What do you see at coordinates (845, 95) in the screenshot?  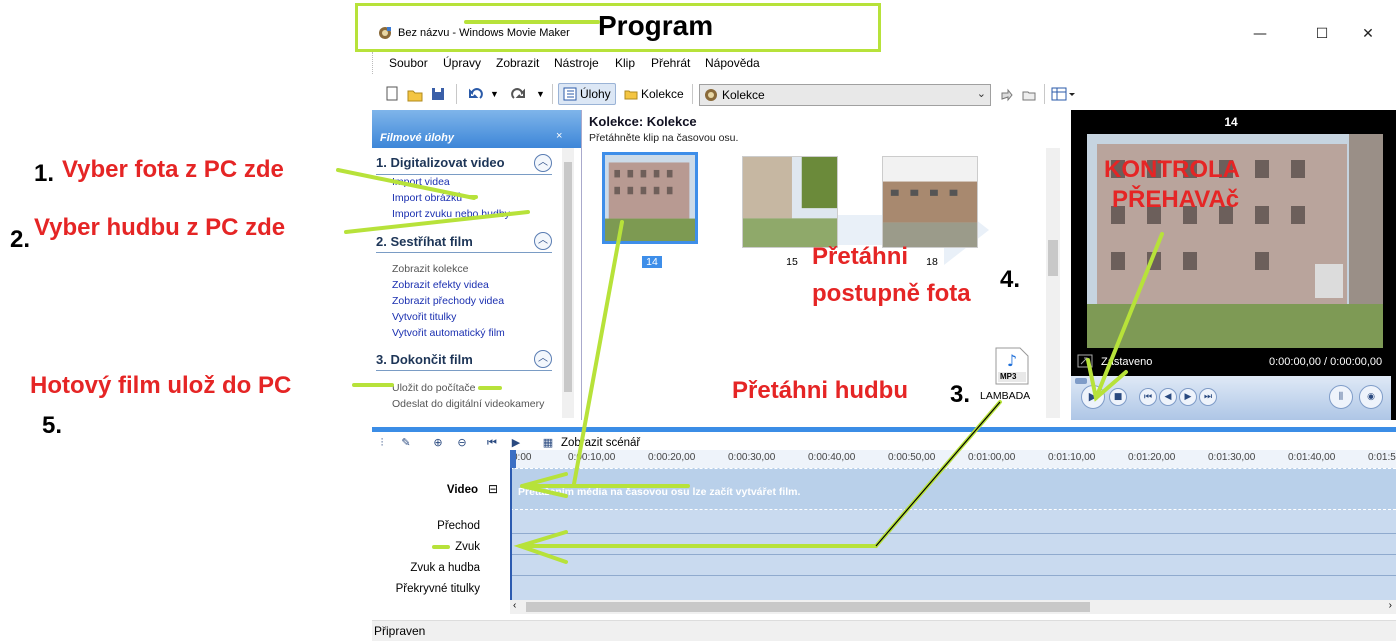 I see `collection-select: Kolekce ⌄` at bounding box center [845, 95].